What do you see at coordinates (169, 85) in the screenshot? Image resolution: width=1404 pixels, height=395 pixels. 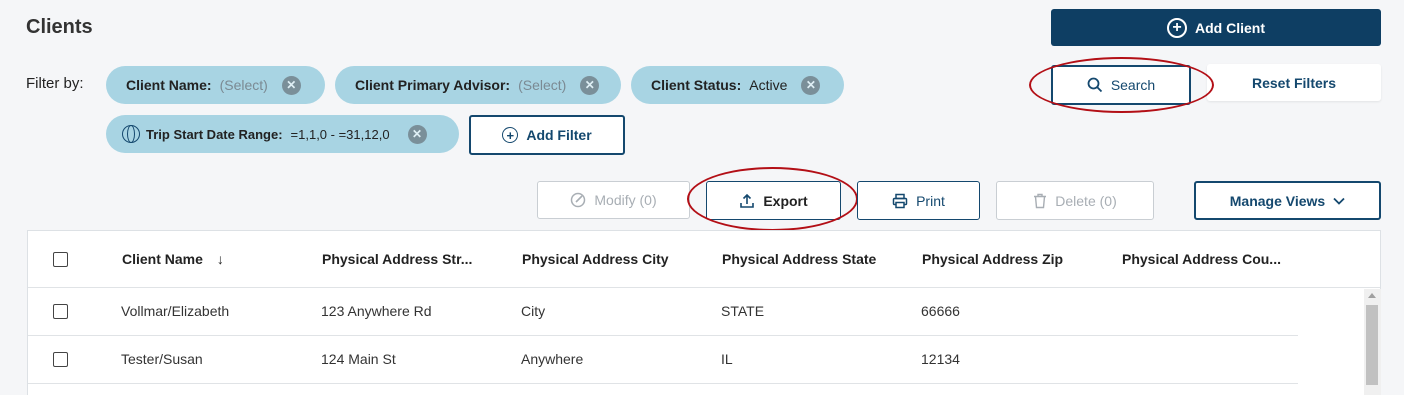 I see `chip-key: Client Name:` at bounding box center [169, 85].